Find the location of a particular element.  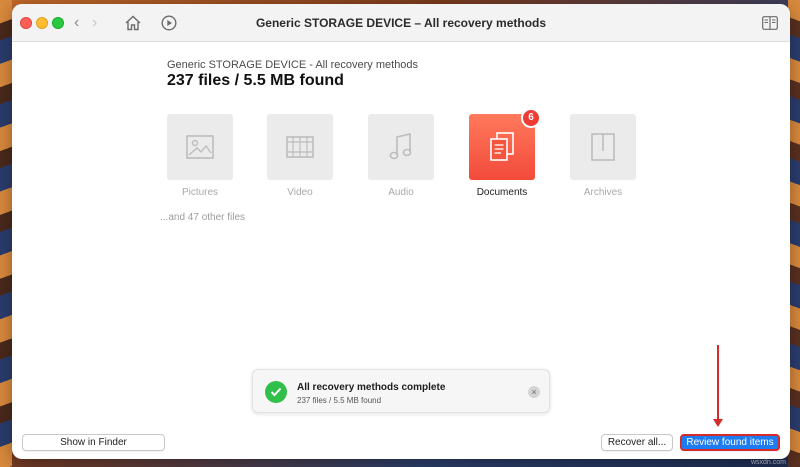

category-archives: Archives is located at coordinates (603, 156).